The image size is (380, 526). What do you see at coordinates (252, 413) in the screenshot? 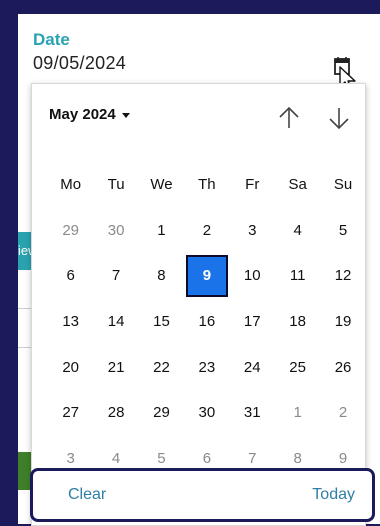
I see `day-cell: 31` at bounding box center [252, 413].